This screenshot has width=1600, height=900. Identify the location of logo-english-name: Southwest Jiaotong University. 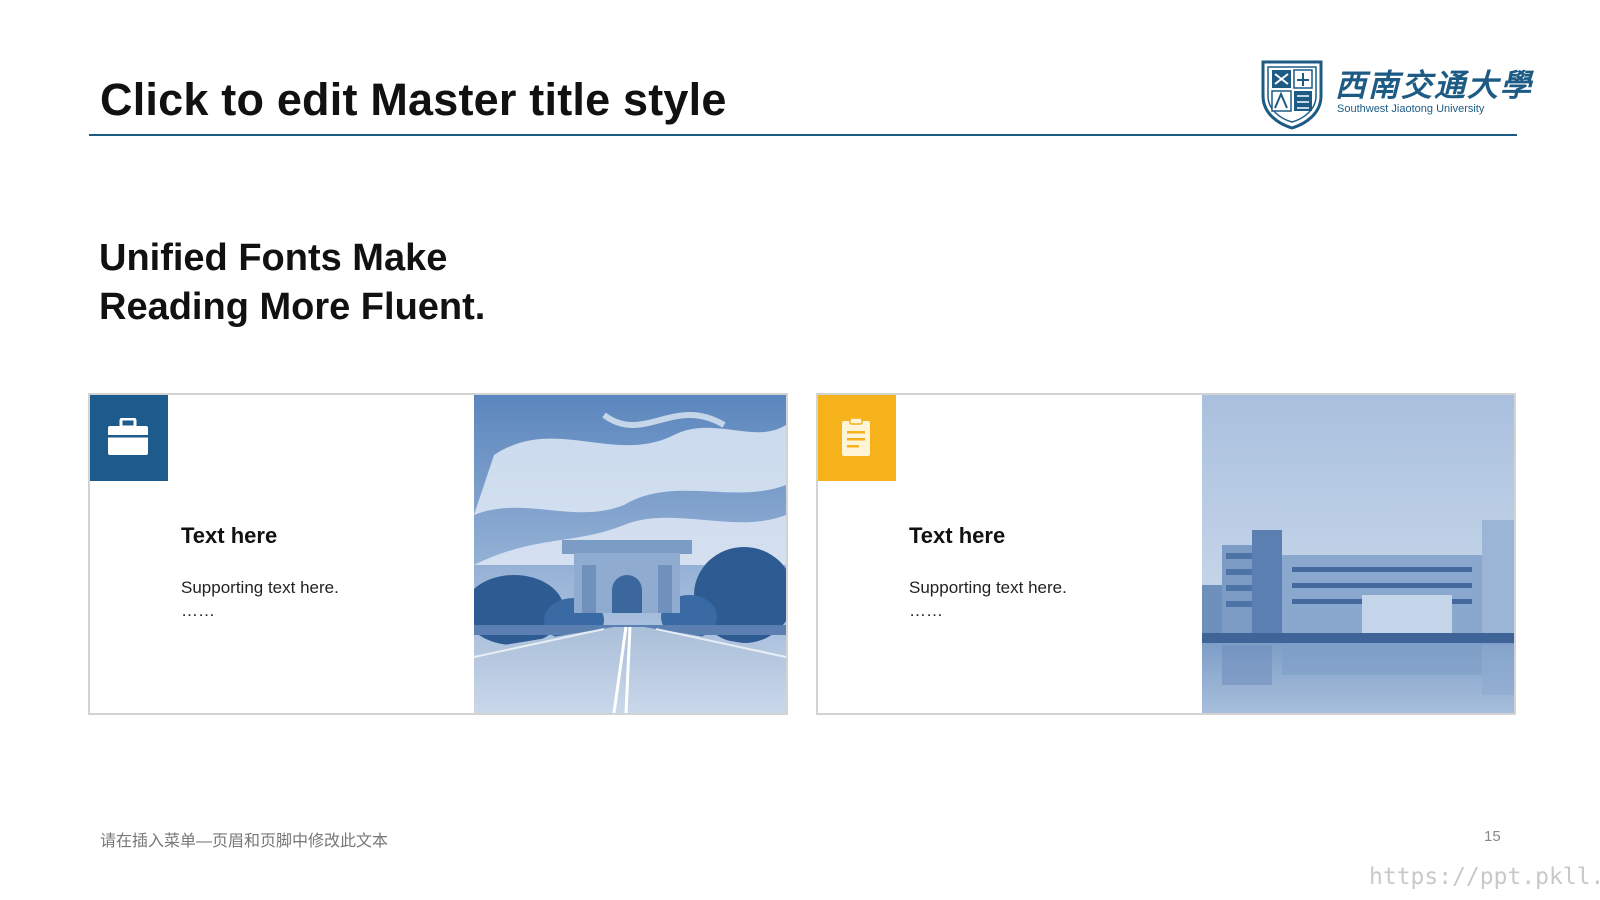
(1411, 109).